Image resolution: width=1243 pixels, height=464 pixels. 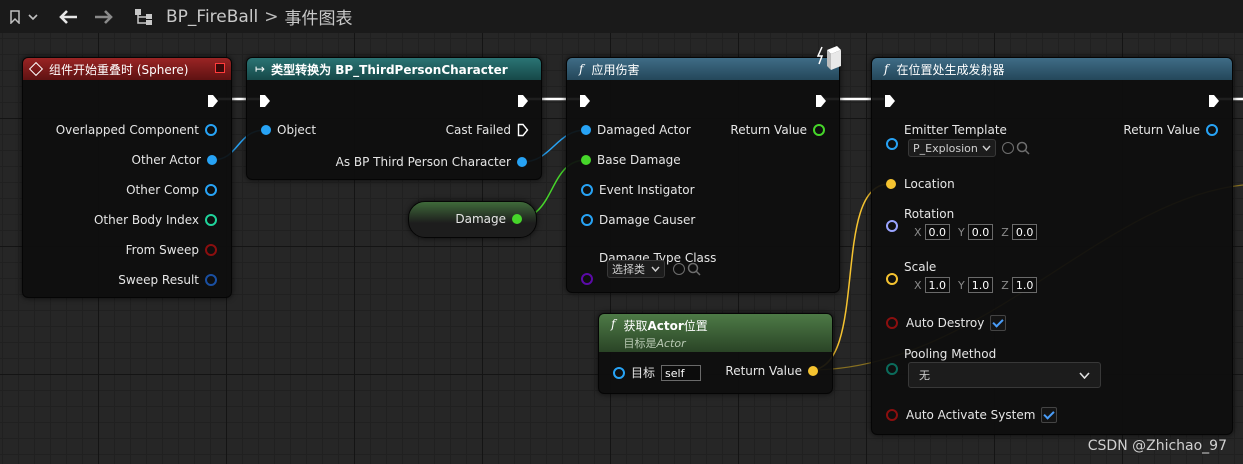 I want to click on delegate-pin-icon, so click(x=220, y=68).